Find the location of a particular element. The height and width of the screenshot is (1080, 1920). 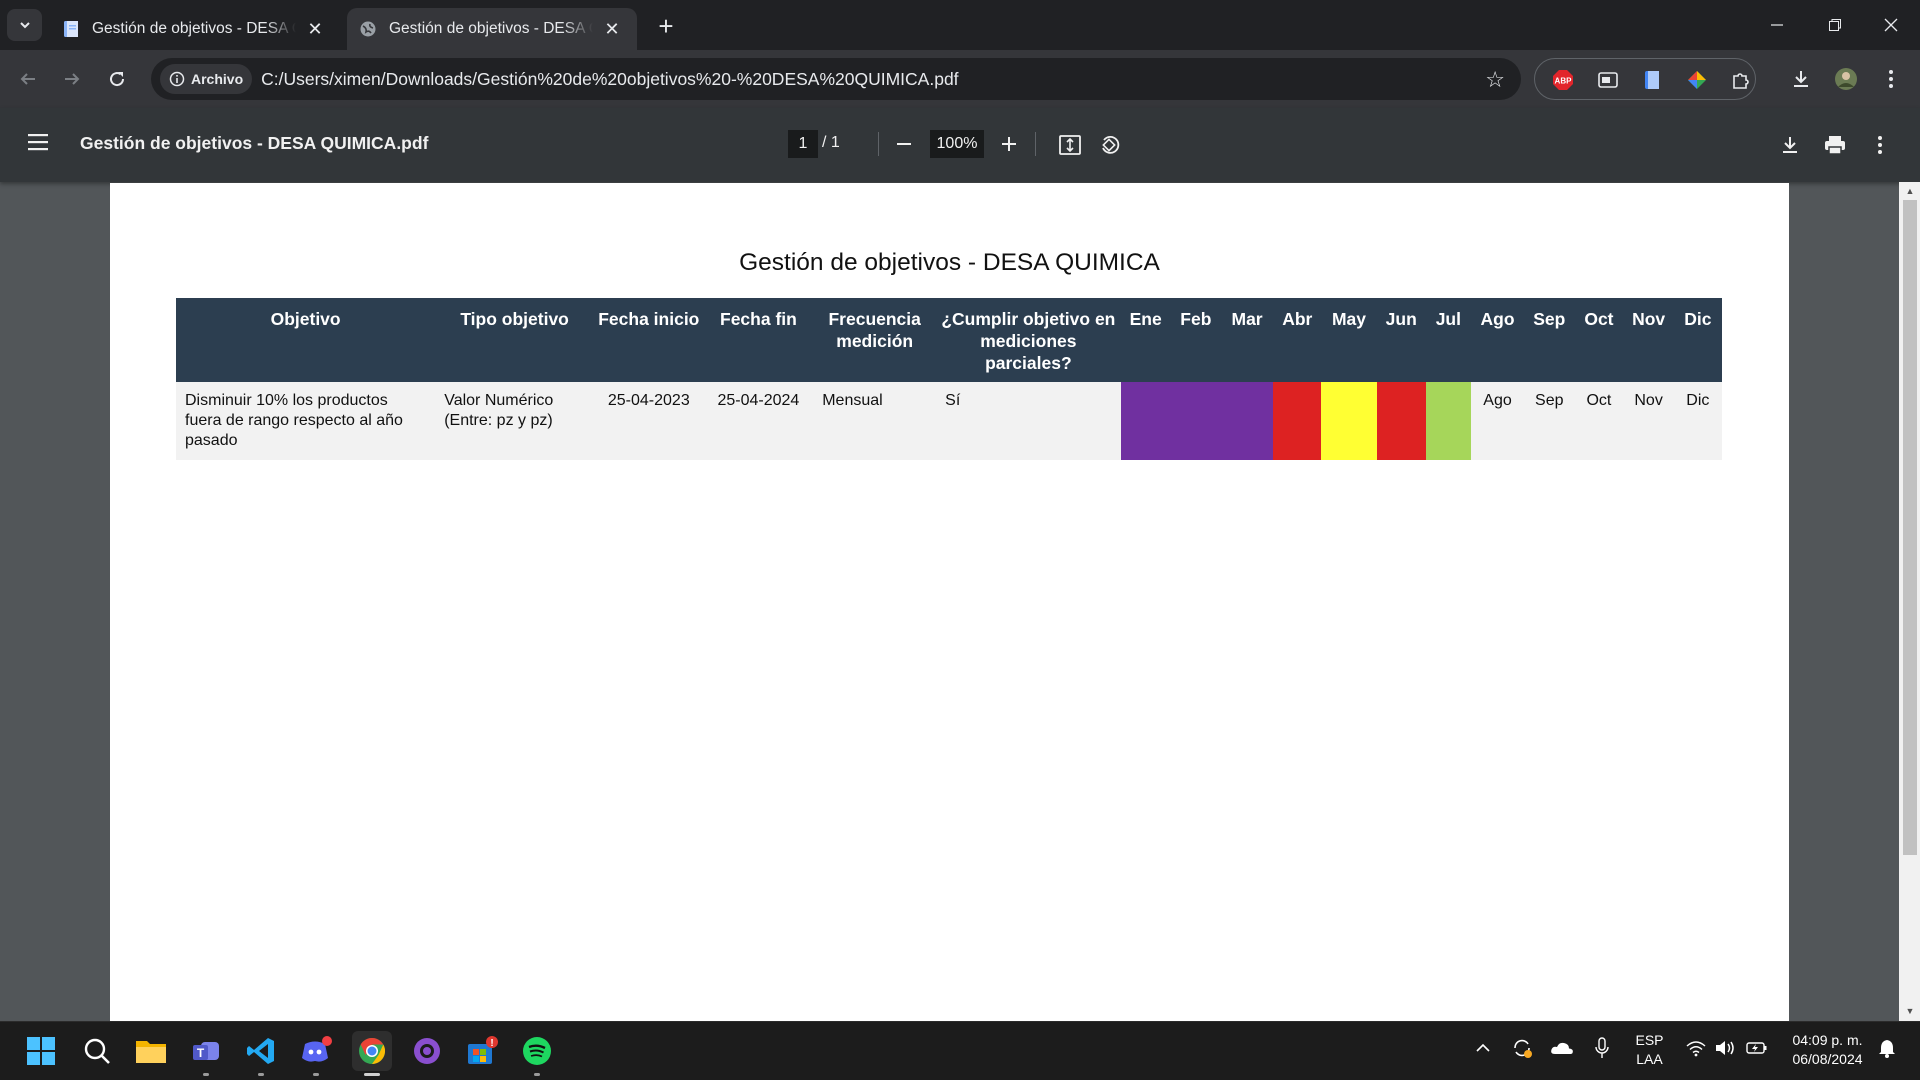

puzzle-icon is located at coordinates (1741, 80).